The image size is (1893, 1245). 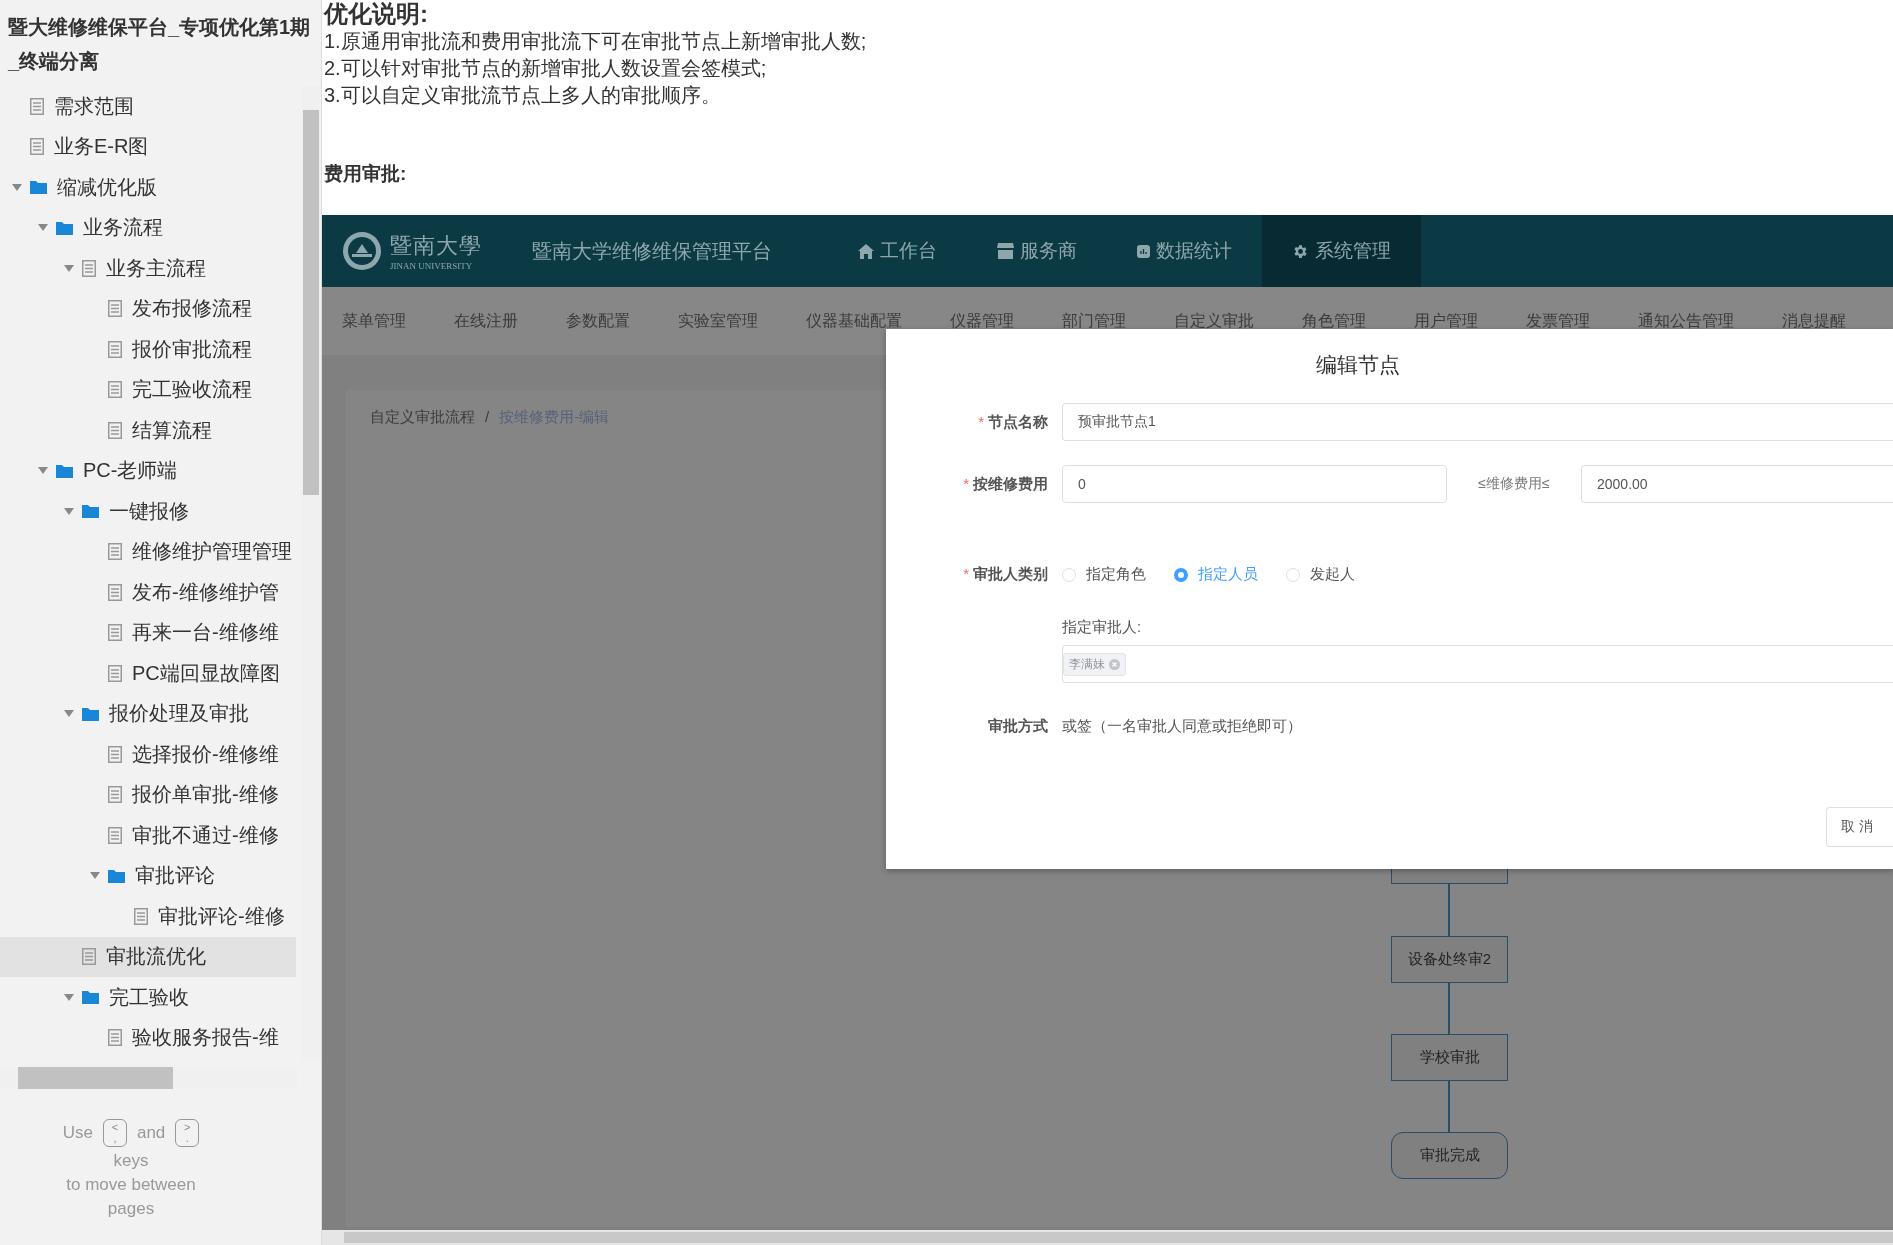 I want to click on field-label: * 按维修费用, so click(x=1005, y=484).